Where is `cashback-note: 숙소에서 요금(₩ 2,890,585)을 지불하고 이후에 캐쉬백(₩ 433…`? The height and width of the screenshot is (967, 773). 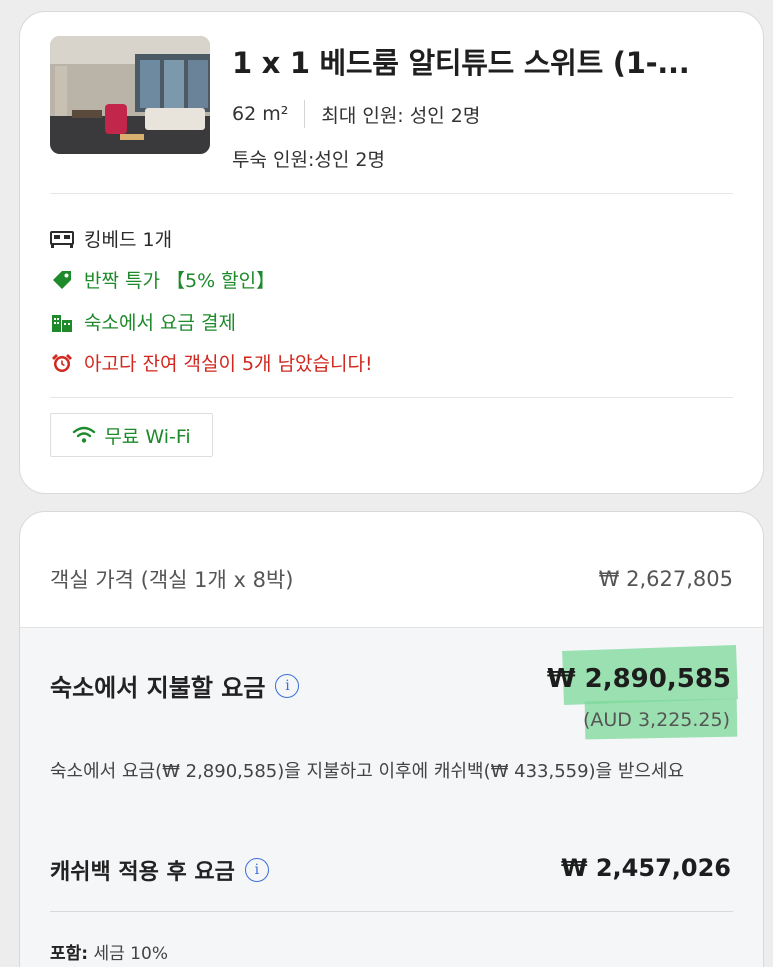
cashback-note: 숙소에서 요금(₩ 2,890,585)을 지불하고 이후에 캐쉬백(₩ 433… is located at coordinates (367, 771).